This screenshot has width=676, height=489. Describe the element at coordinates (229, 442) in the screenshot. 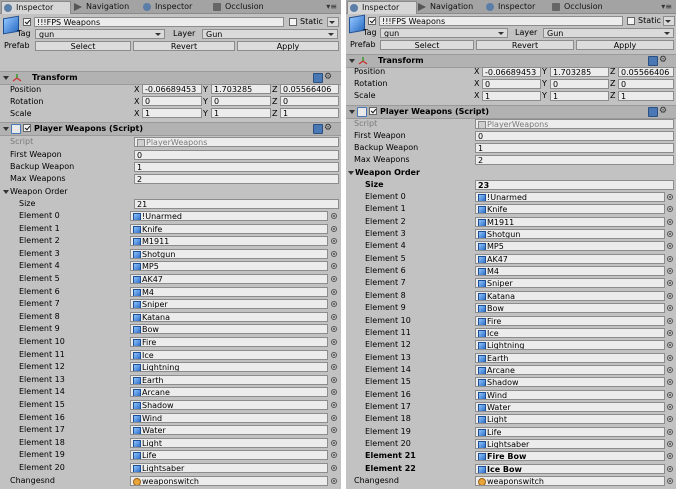

I see `element-weapon-field: Light` at that location.